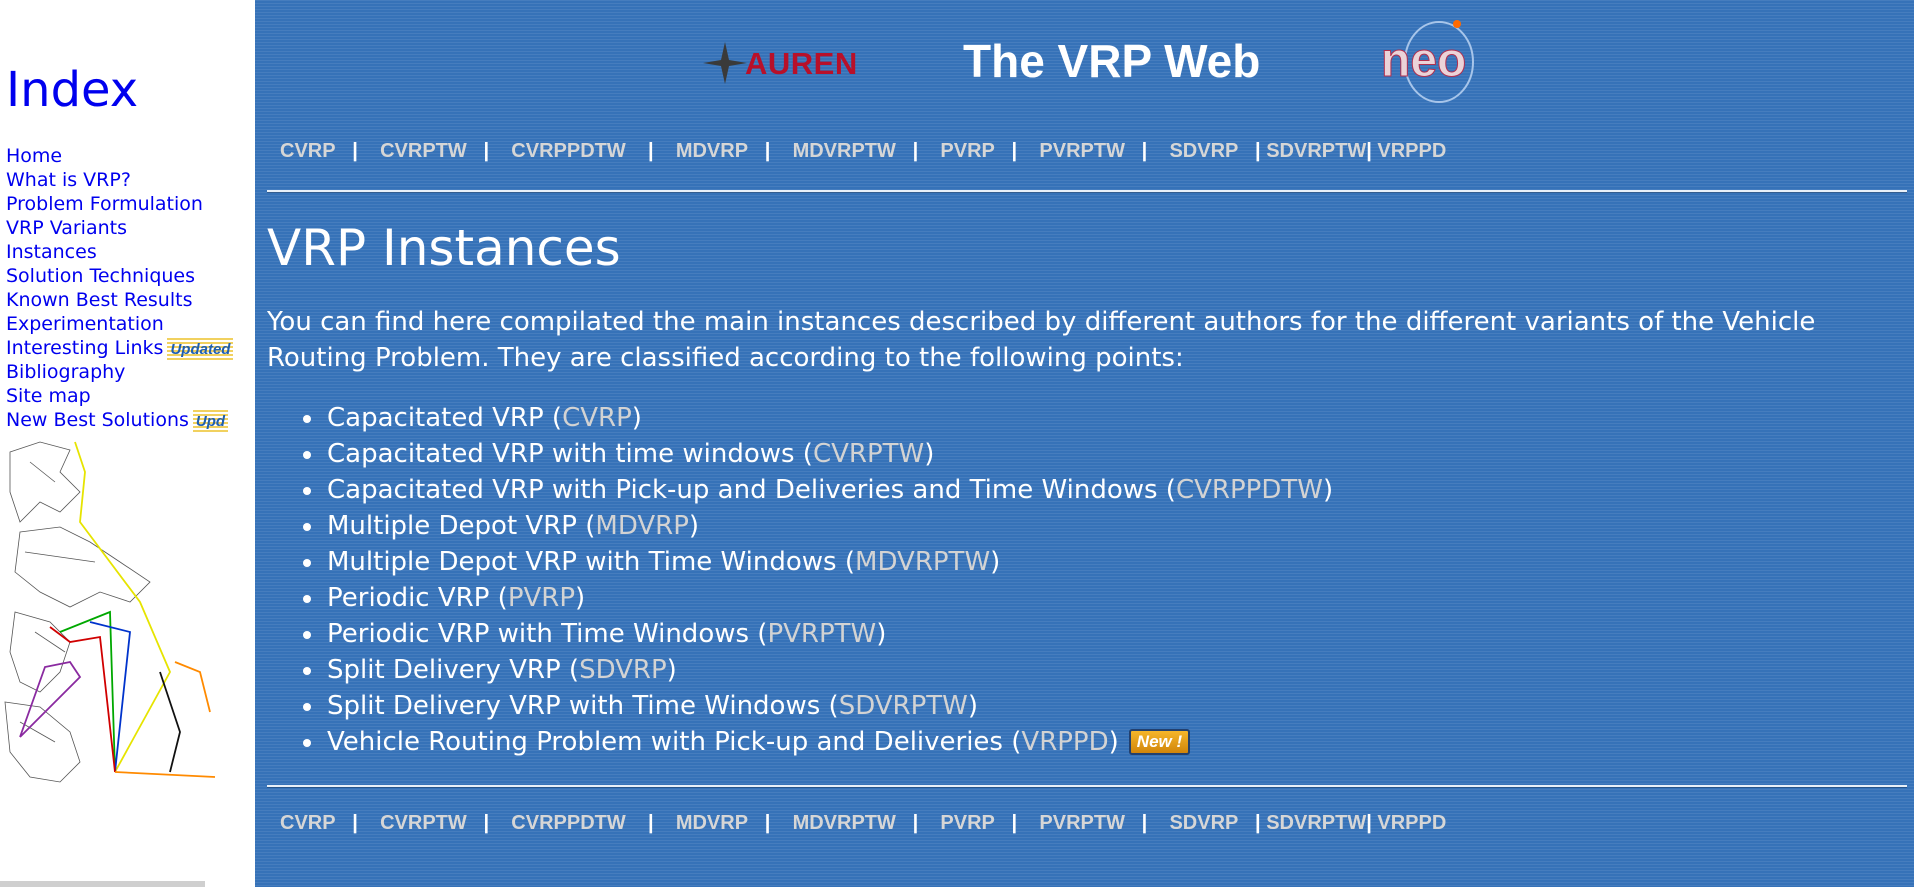 The width and height of the screenshot is (1914, 887). What do you see at coordinates (623, 670) in the screenshot?
I see `variant-link-sdvrp: SDVRP` at bounding box center [623, 670].